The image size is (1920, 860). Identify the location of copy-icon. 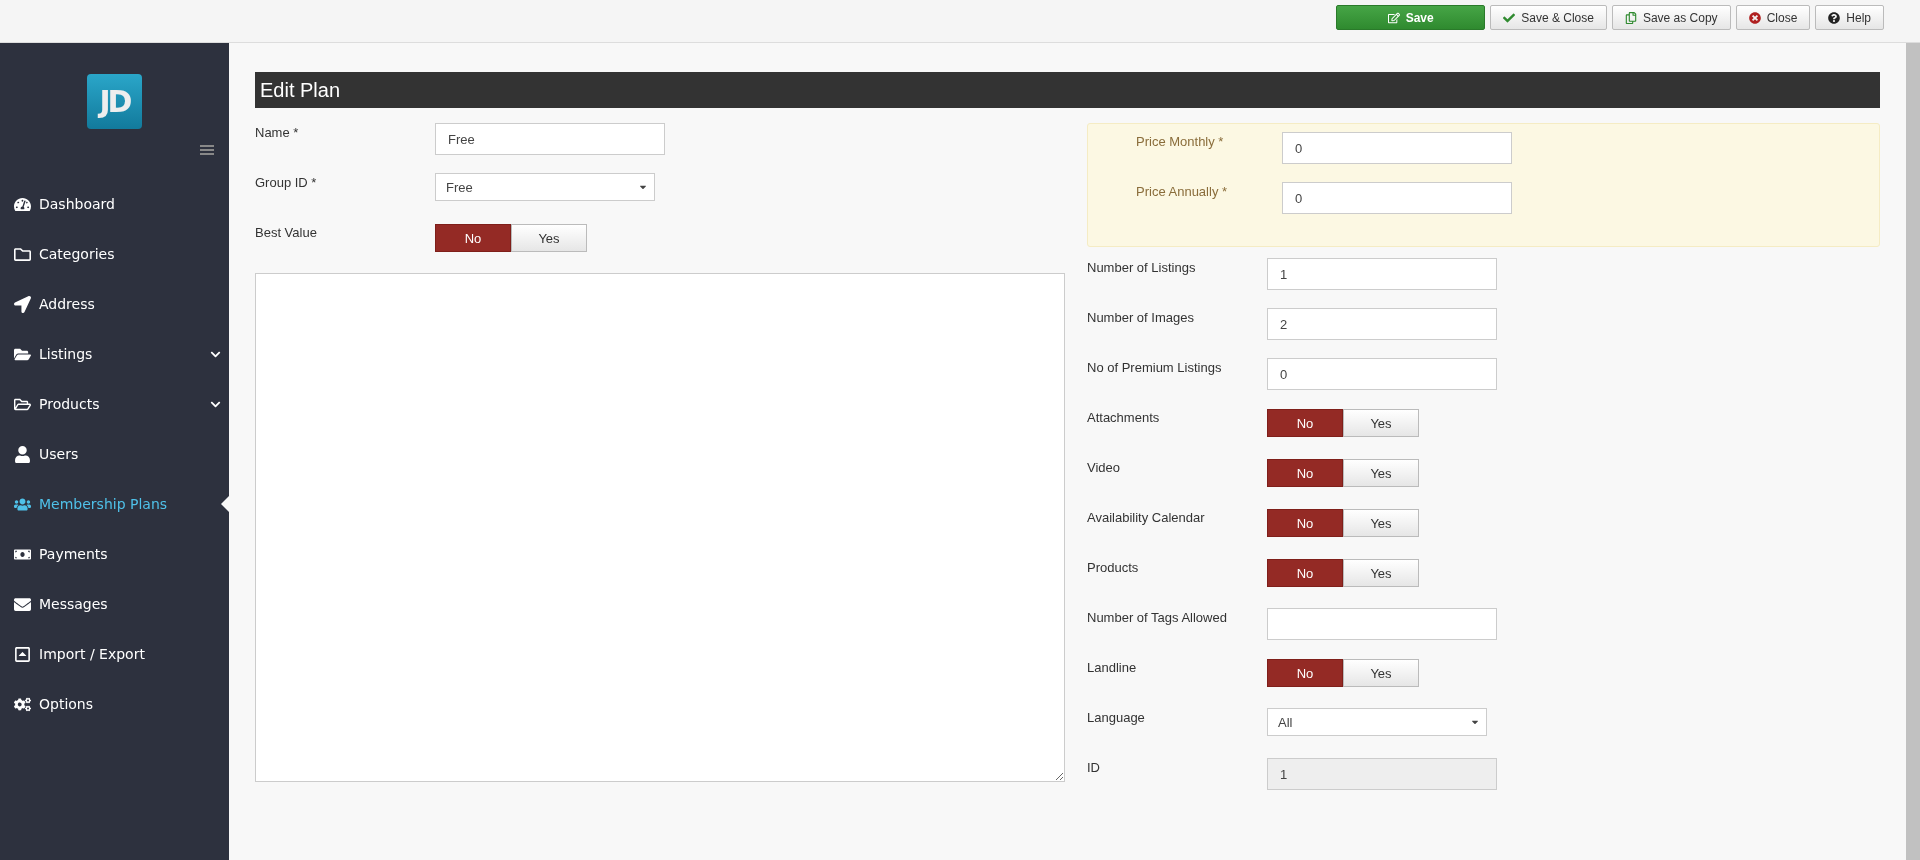
(1630, 17).